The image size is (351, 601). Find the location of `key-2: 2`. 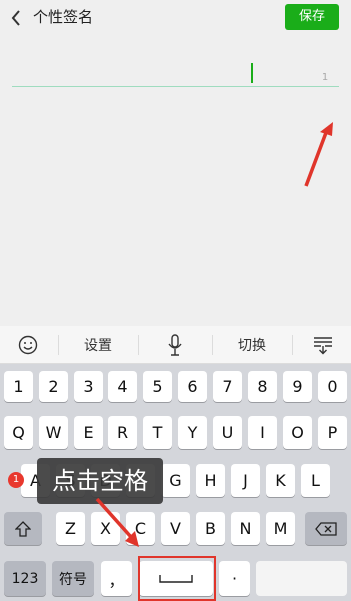

key-2: 2 is located at coordinates (53, 386).